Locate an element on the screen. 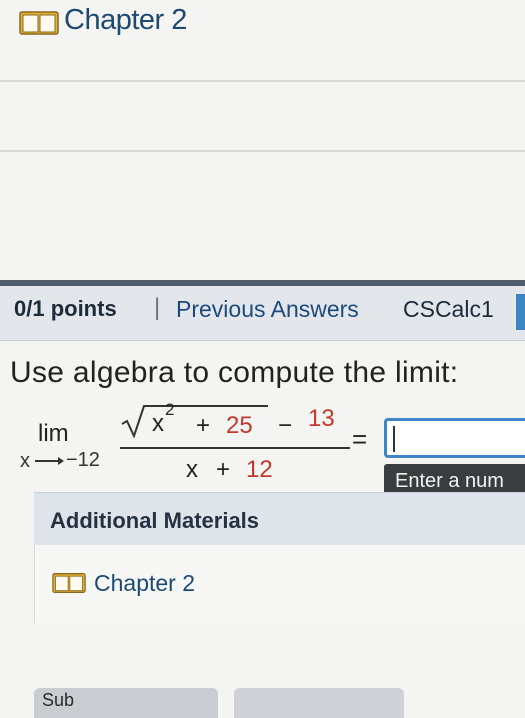 Image resolution: width=525 pixels, height=718 pixels. numerator-subtract: 13 is located at coordinates (321, 418).